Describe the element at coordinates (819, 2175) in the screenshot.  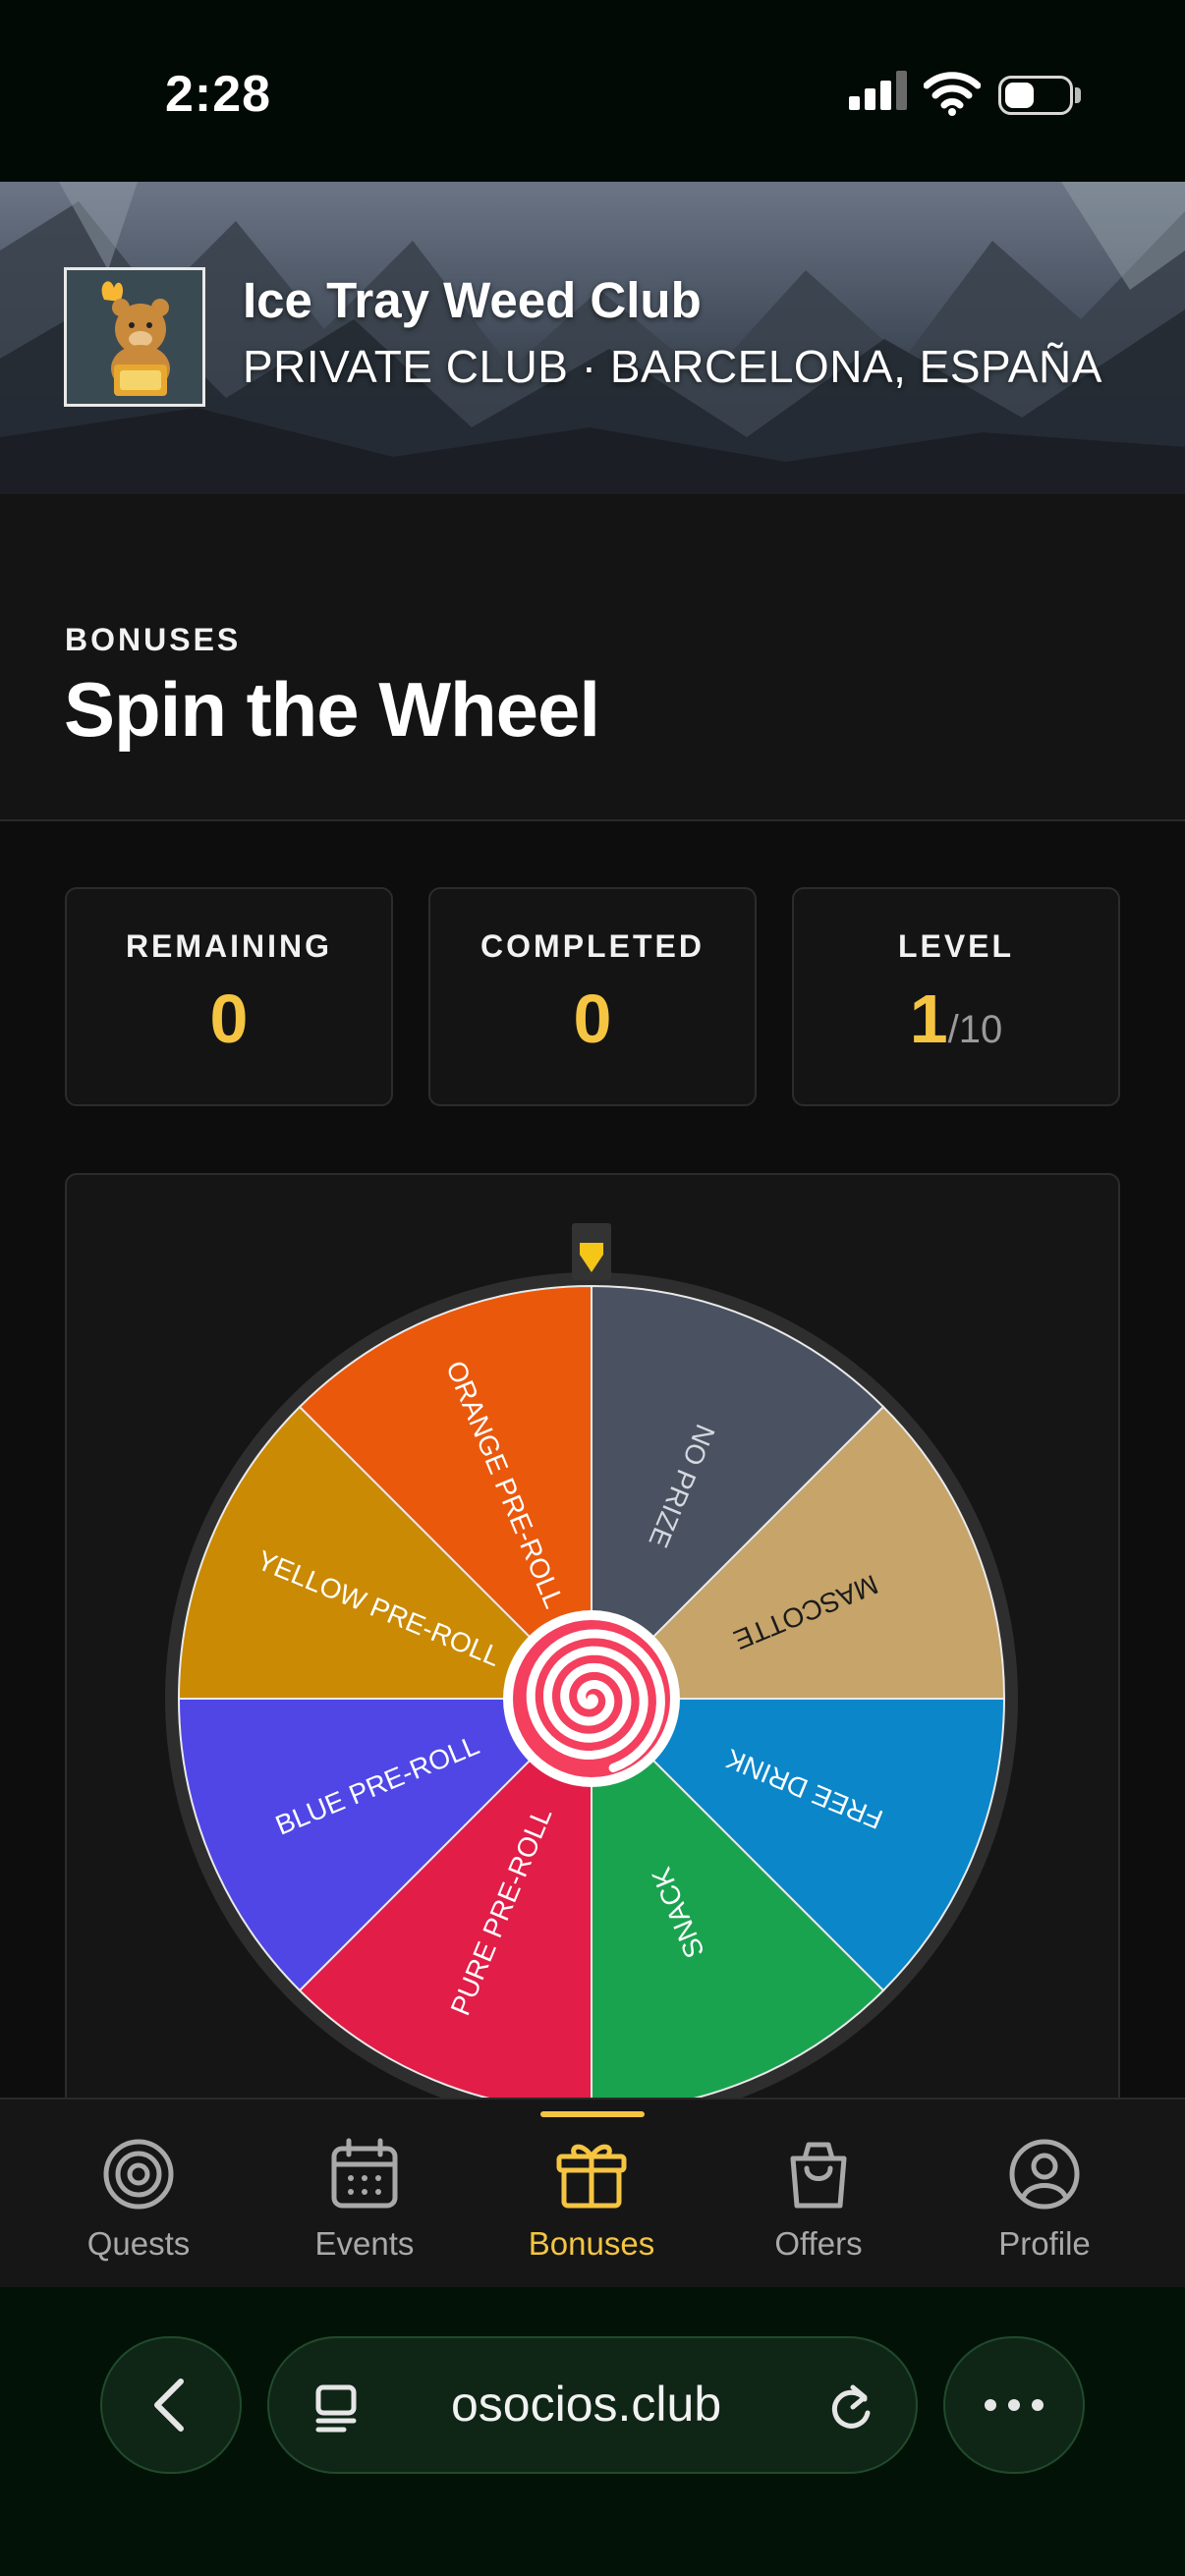
I see `shopping-bag-icon` at that location.